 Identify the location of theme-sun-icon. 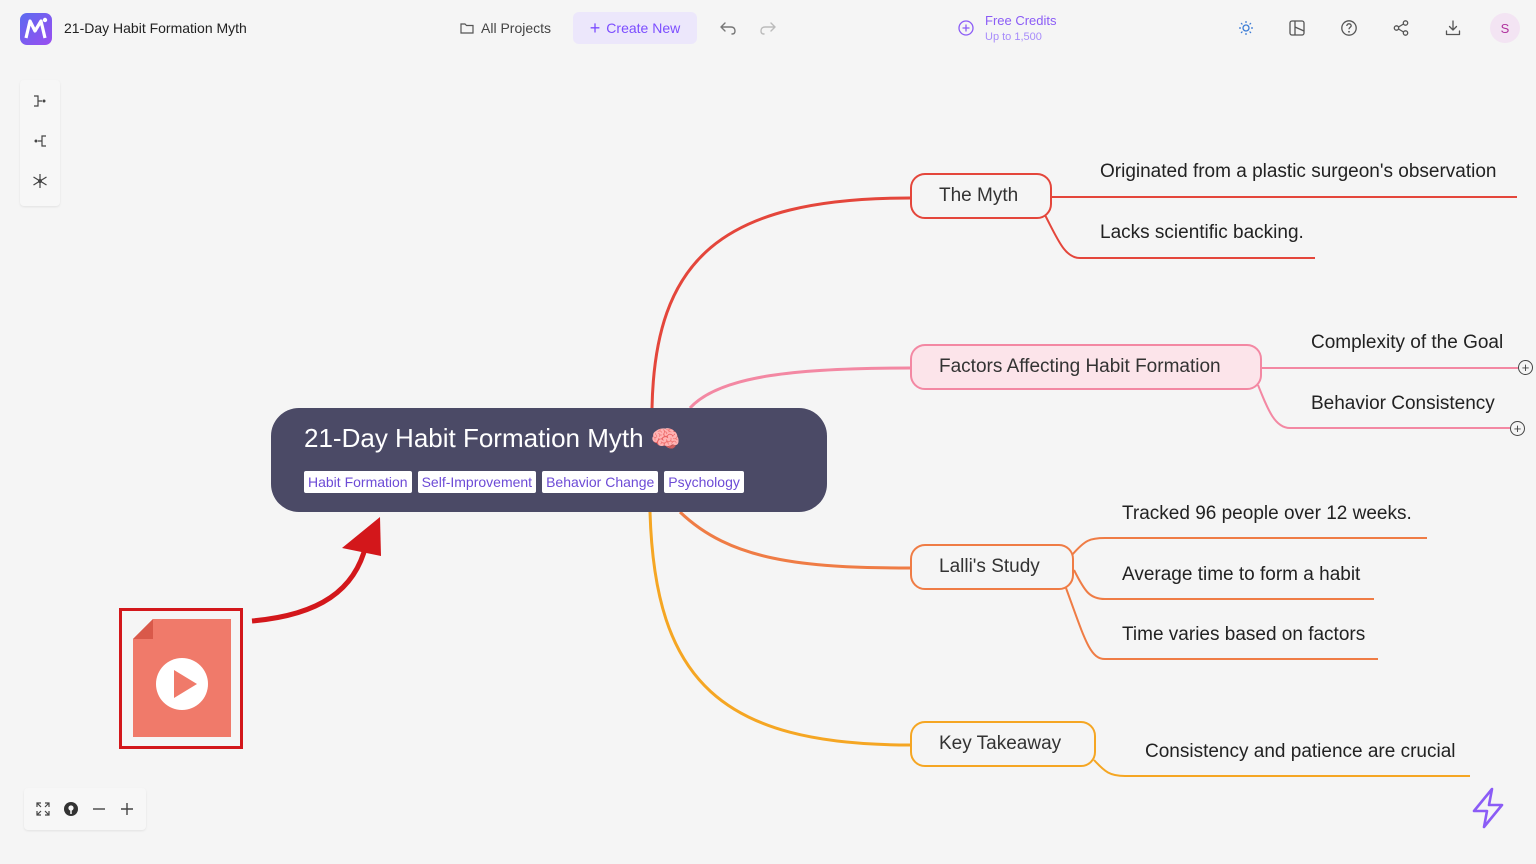
(1246, 28).